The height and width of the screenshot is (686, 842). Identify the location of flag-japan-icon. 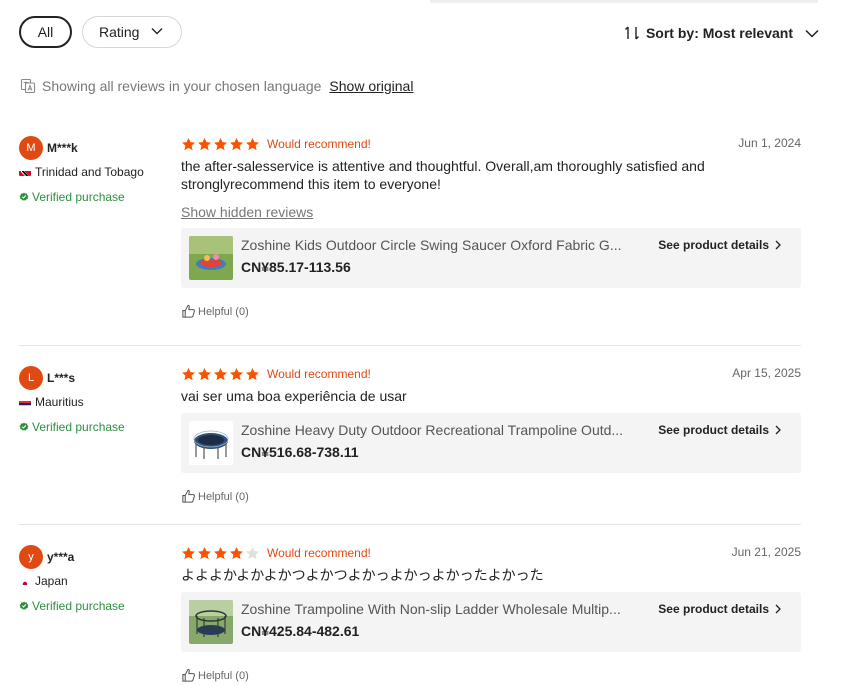
(25, 581).